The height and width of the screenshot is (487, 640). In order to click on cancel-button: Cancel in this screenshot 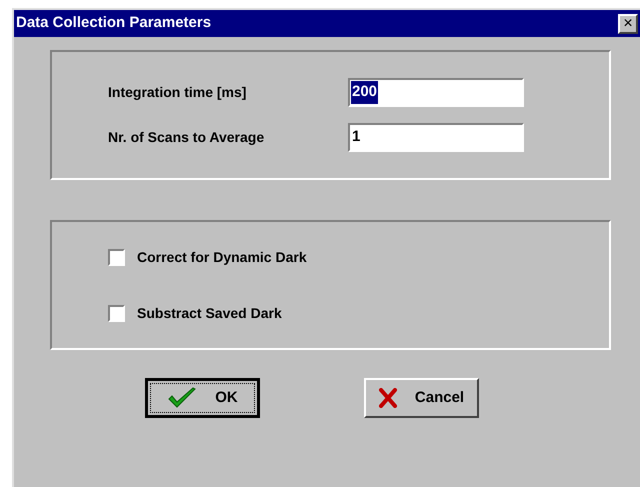, I will do `click(421, 398)`.